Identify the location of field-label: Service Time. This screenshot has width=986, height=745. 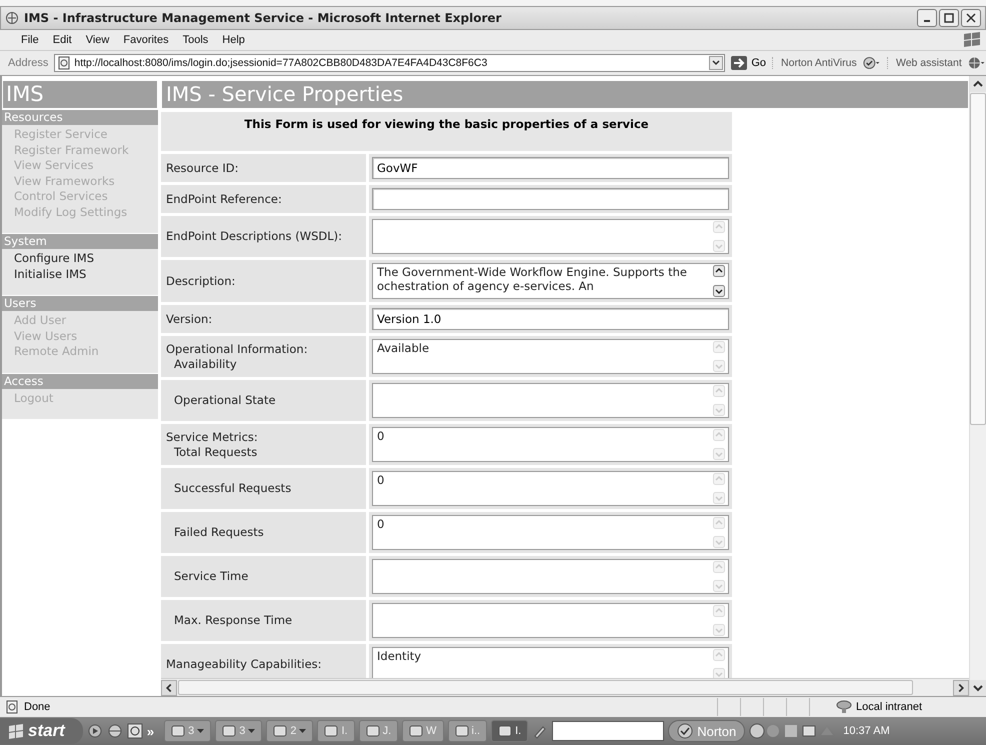
(211, 576).